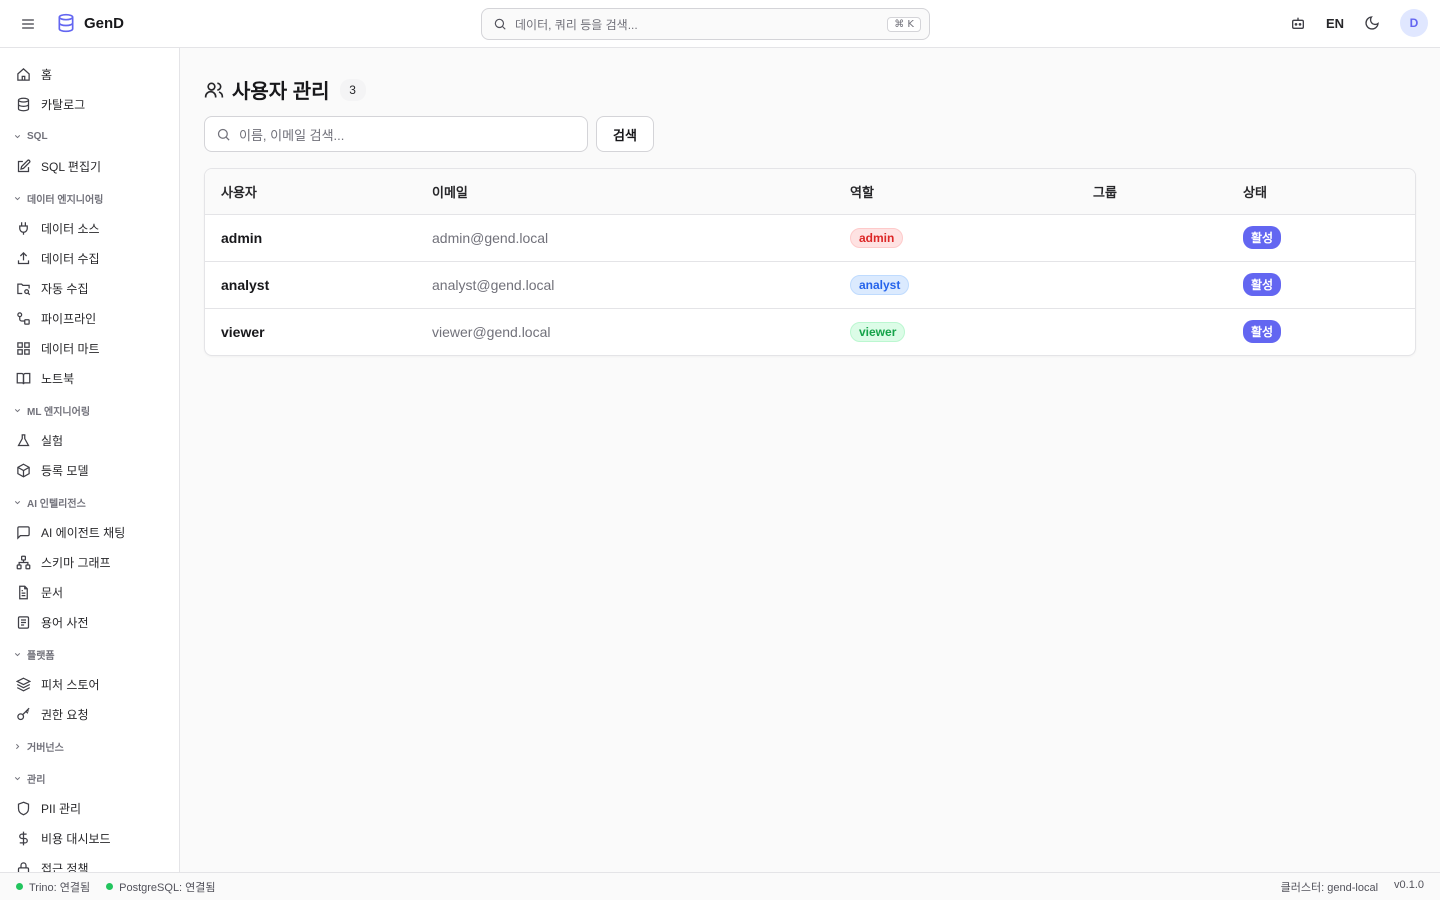 This screenshot has height=900, width=1440. What do you see at coordinates (810, 238) in the screenshot?
I see `table-row: admin admin@gend.local admin 활성` at bounding box center [810, 238].